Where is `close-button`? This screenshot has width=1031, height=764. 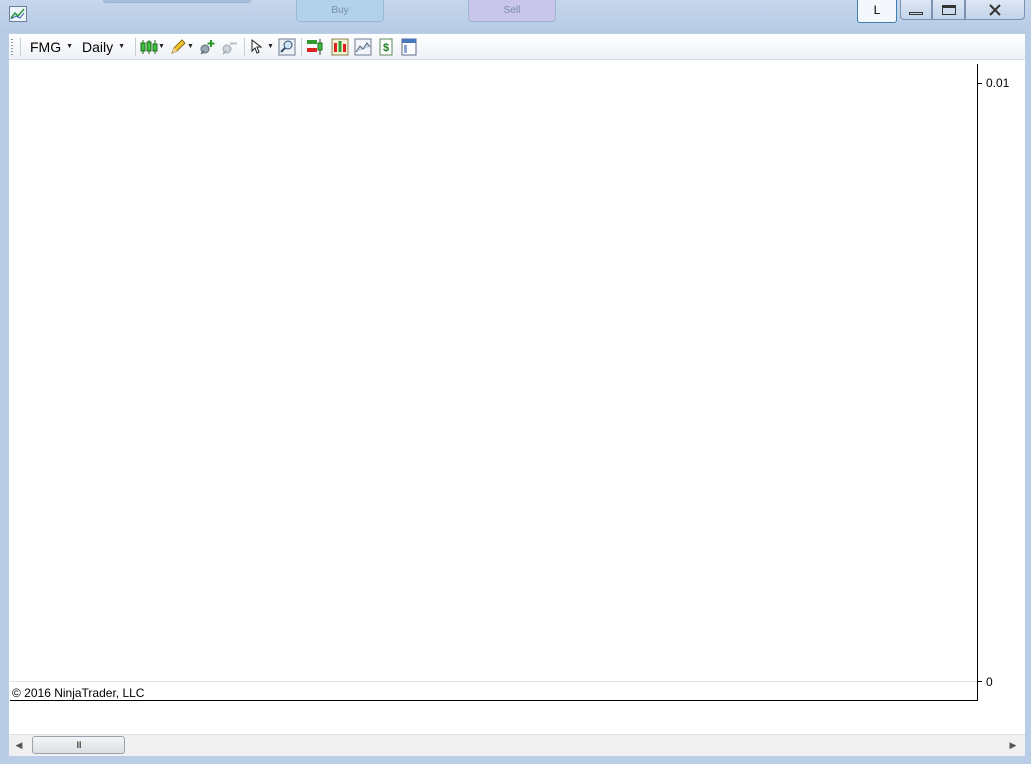 close-button is located at coordinates (995, 10).